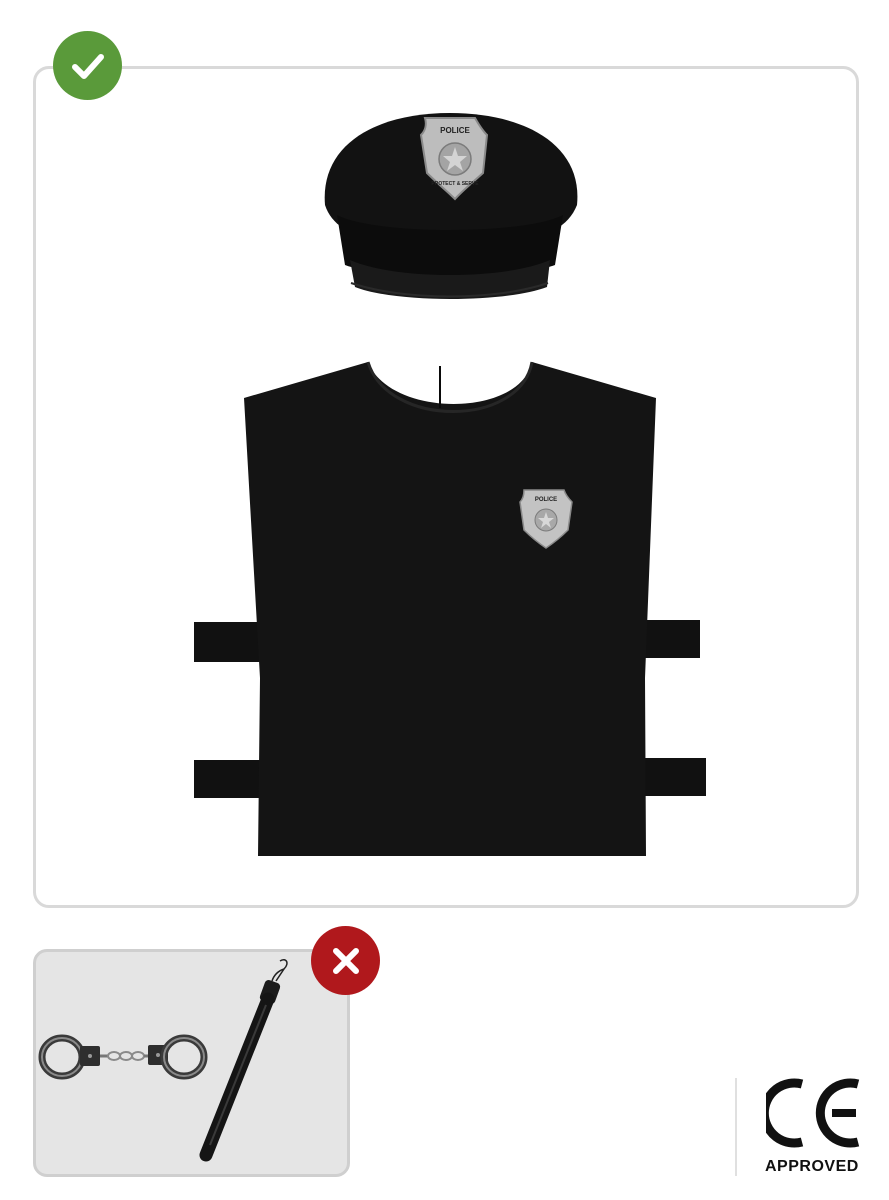 This screenshot has width=889, height=1200. I want to click on police-hat-image: POLICE PROTECT & SERVE, so click(451, 206).